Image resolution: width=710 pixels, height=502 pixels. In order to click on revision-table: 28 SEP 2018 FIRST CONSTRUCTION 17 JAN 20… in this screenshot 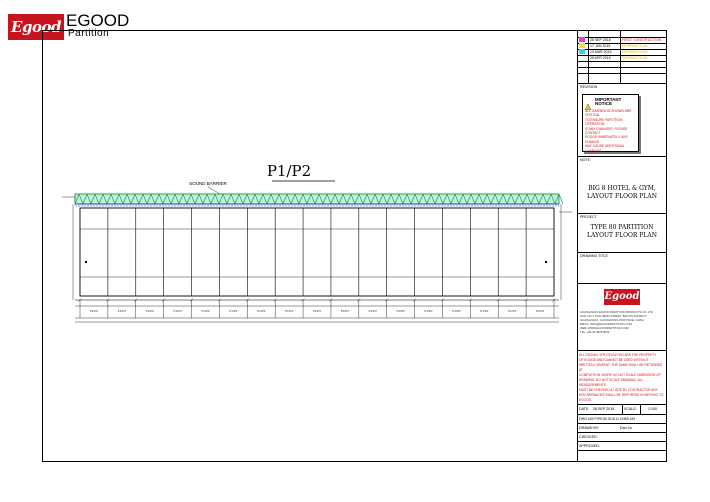, I will do `click(622, 57)`.